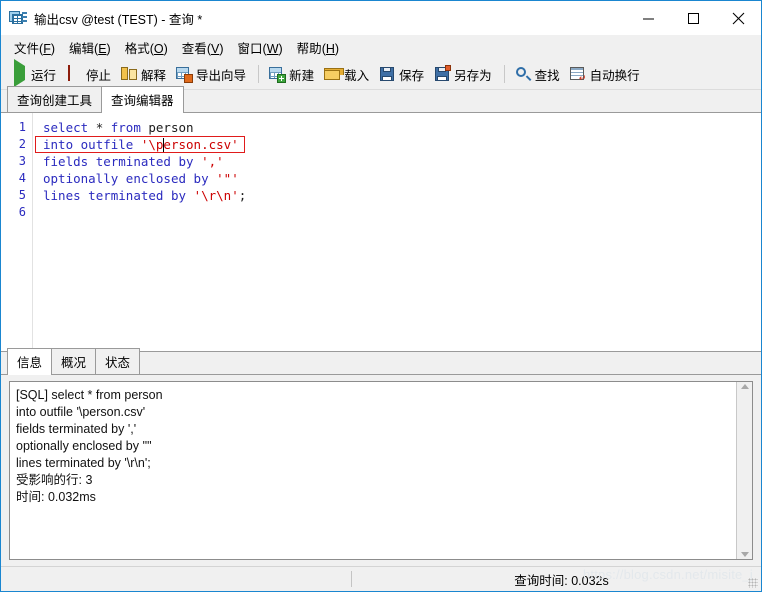 This screenshot has height=592, width=762. What do you see at coordinates (34, 47) in the screenshot?
I see `menu-file: 文件(F)` at bounding box center [34, 47].